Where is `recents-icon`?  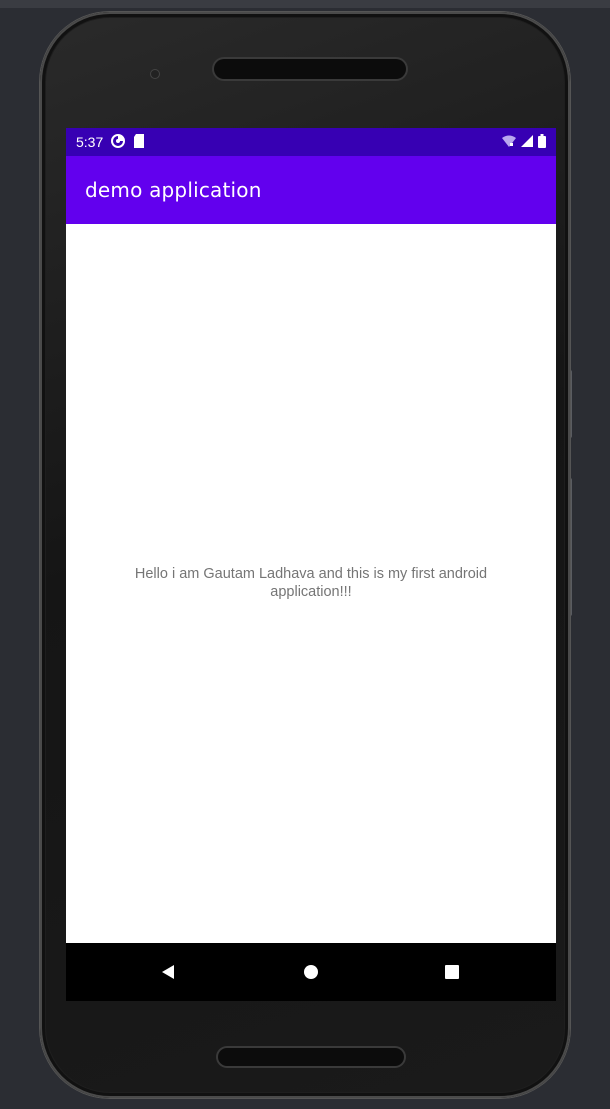
recents-icon is located at coordinates (452, 972).